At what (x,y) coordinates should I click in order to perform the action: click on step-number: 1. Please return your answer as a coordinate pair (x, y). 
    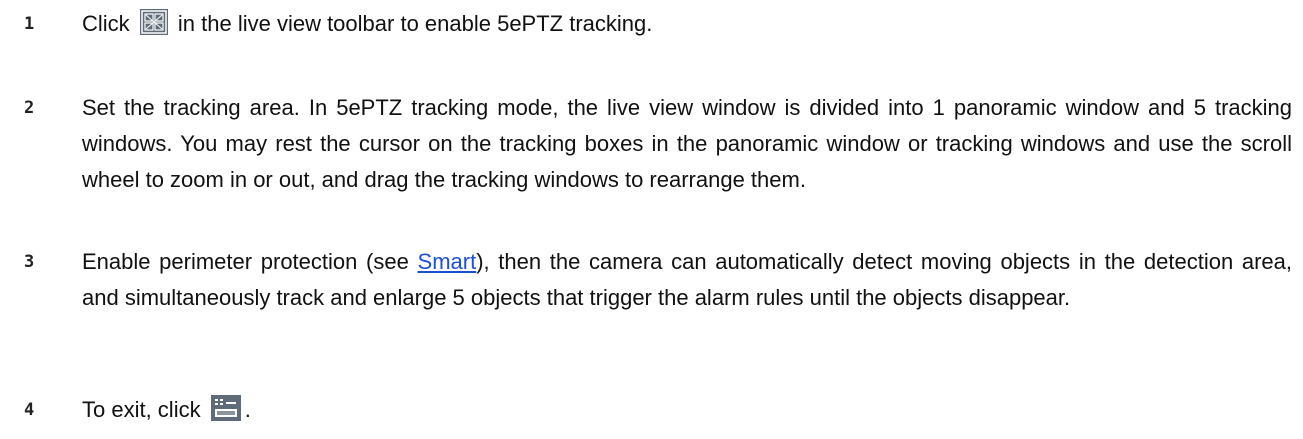
    Looking at the image, I should click on (29, 24).